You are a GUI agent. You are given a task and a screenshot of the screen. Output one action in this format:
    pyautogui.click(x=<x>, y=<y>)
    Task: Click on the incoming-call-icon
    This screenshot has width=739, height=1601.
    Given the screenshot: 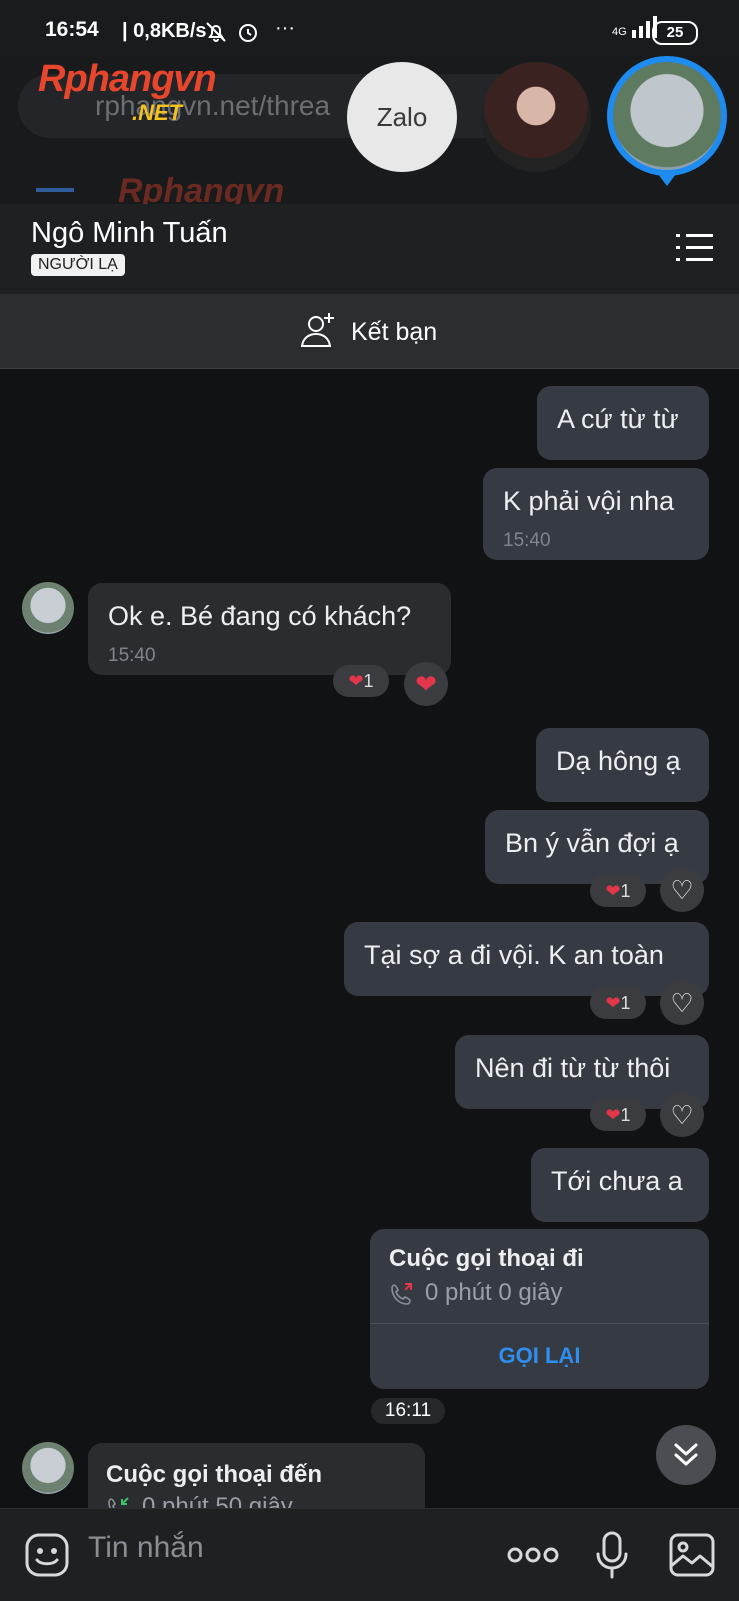 What is the action you would take?
    pyautogui.click(x=119, y=1502)
    